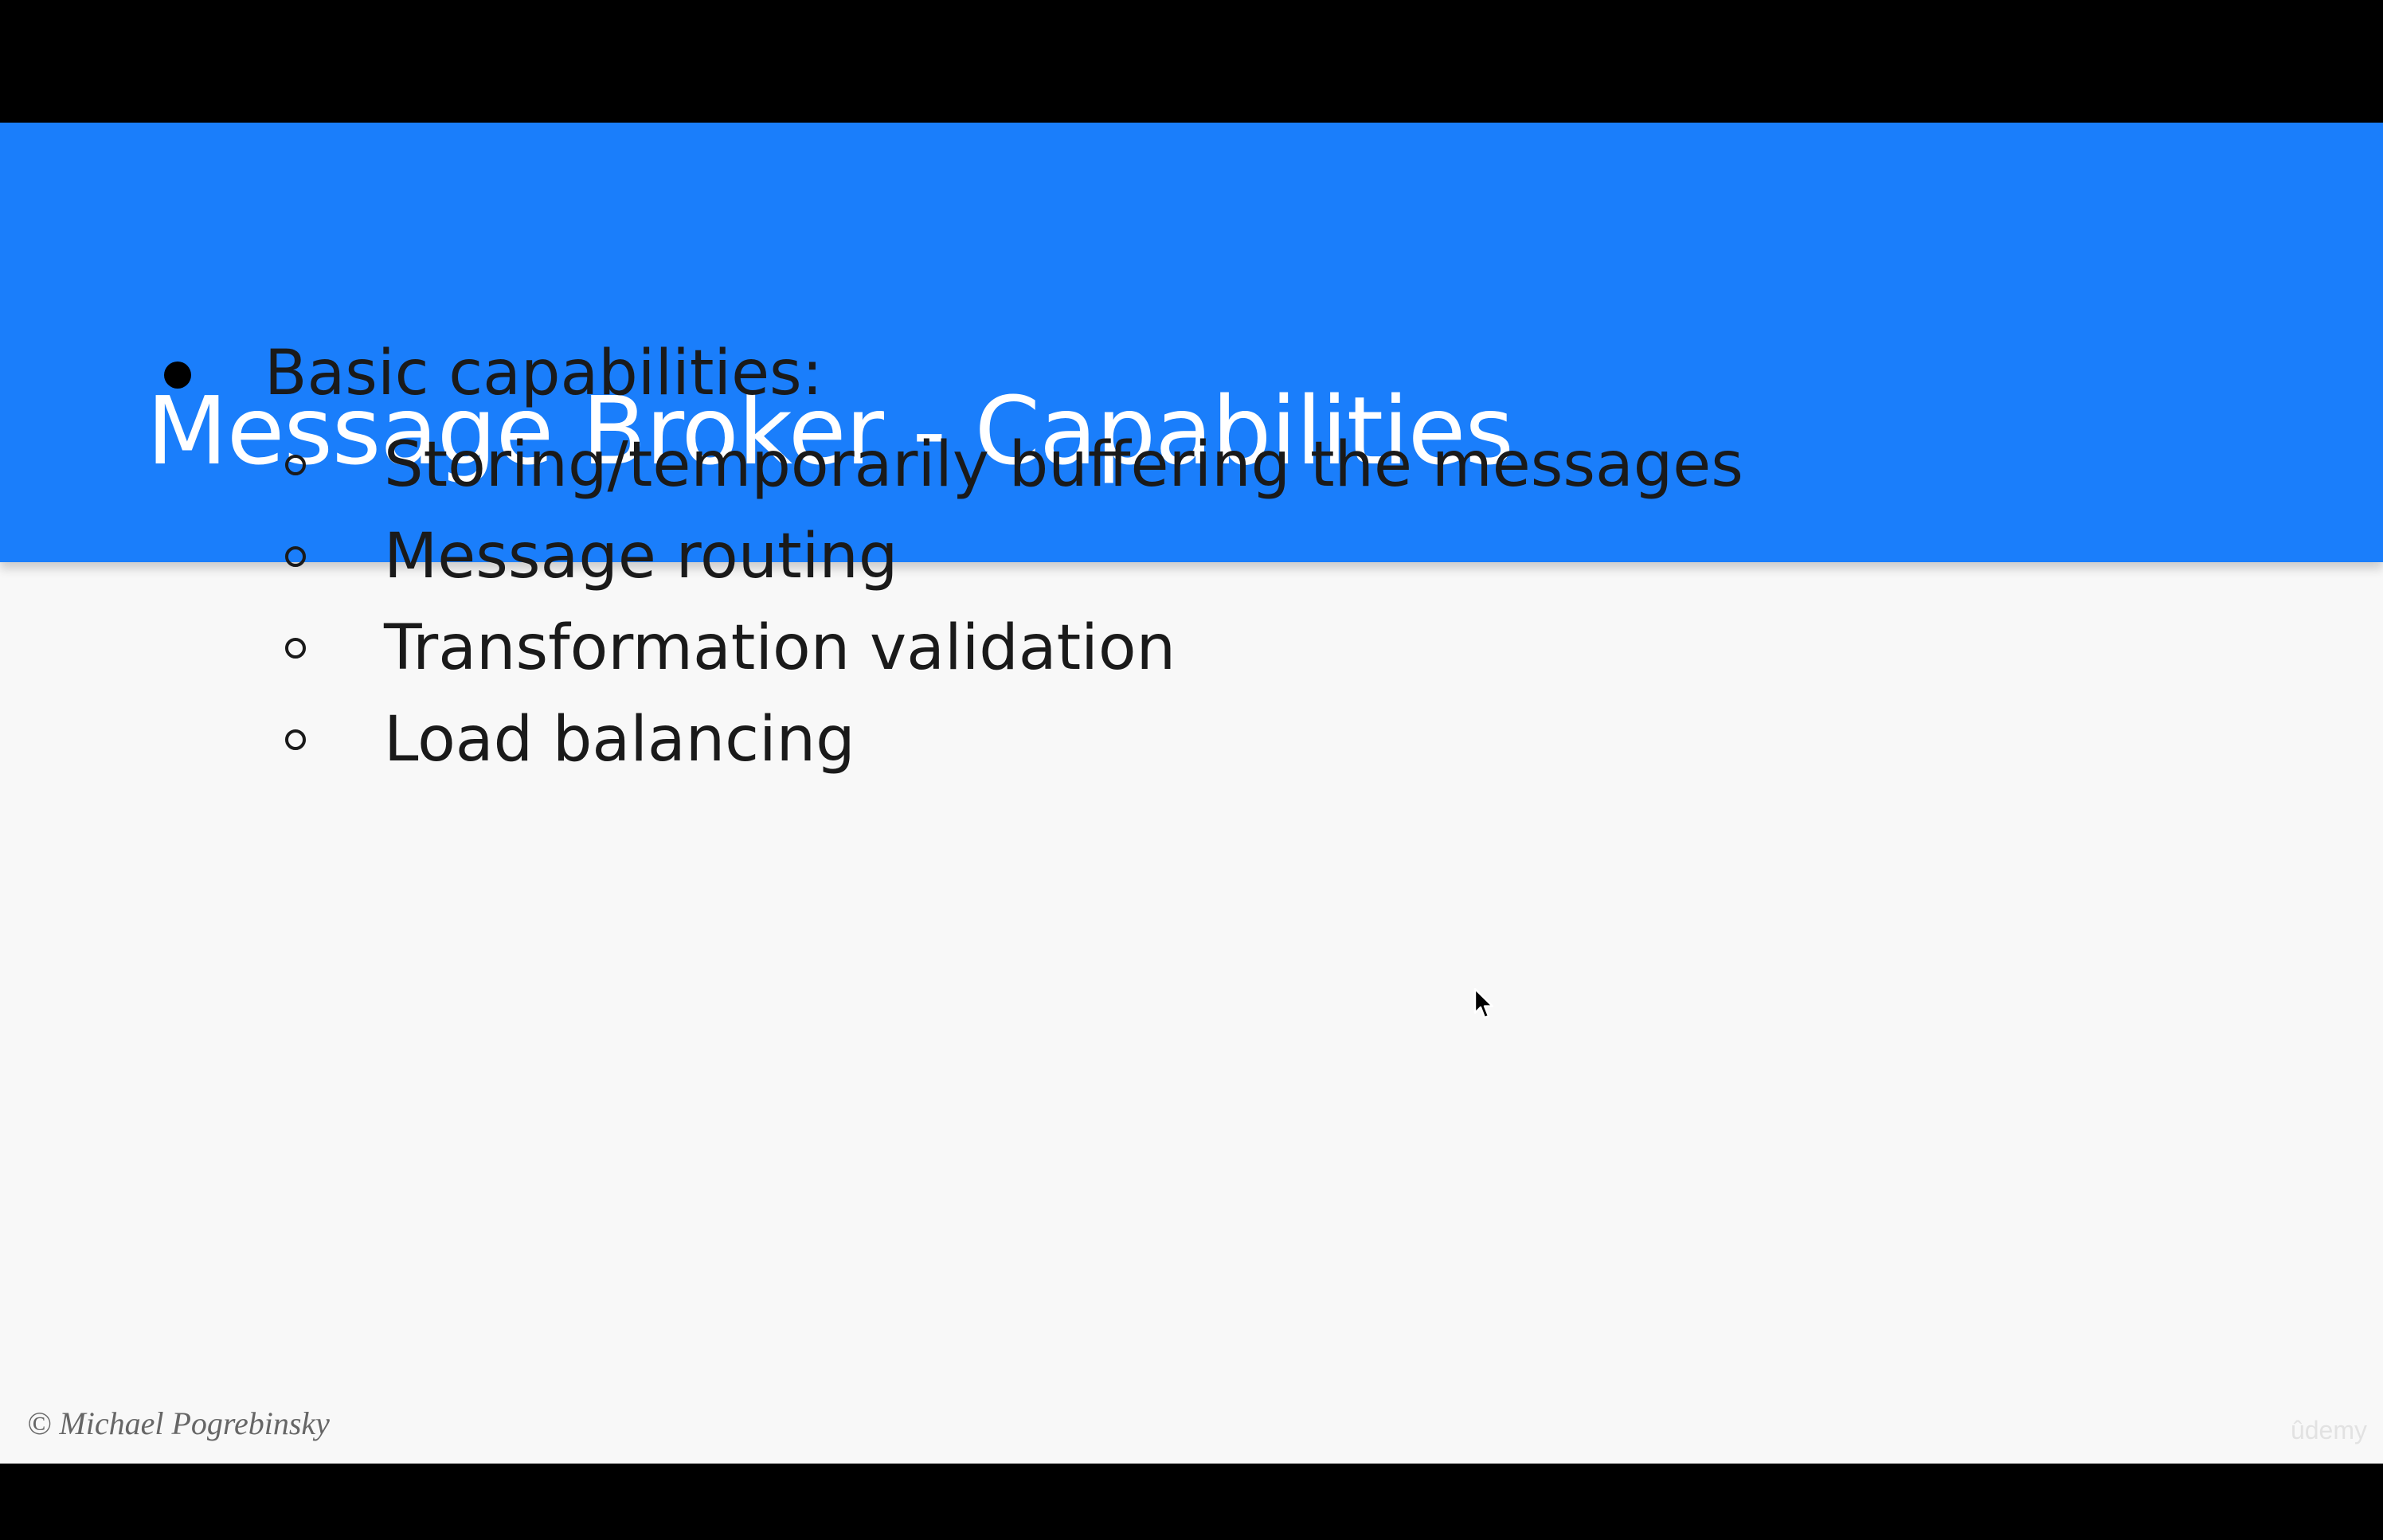  I want to click on bullet-disc-icon, so click(177, 375).